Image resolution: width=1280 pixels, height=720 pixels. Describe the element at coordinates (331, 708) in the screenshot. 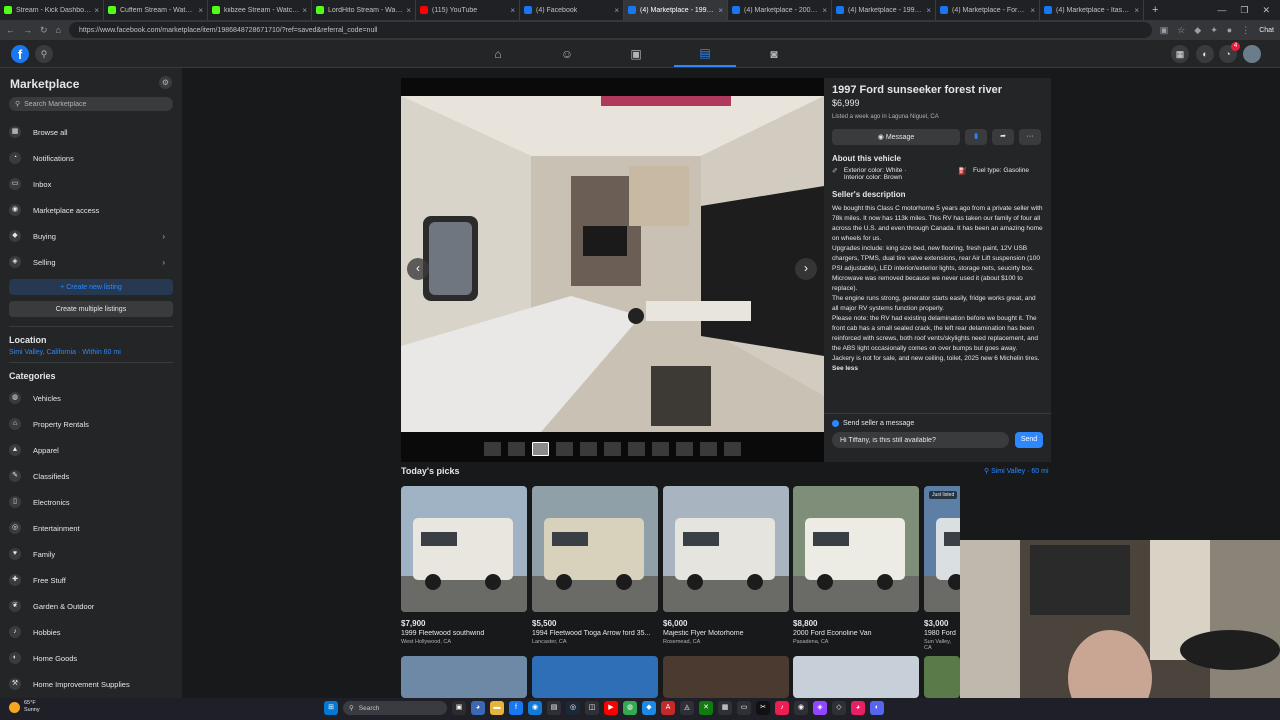

I see `windows-start-icon: ⊞` at that location.